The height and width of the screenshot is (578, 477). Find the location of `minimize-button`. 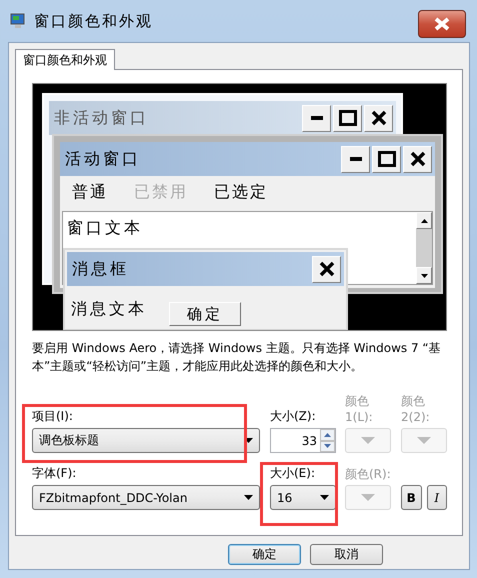

minimize-button is located at coordinates (355, 159).